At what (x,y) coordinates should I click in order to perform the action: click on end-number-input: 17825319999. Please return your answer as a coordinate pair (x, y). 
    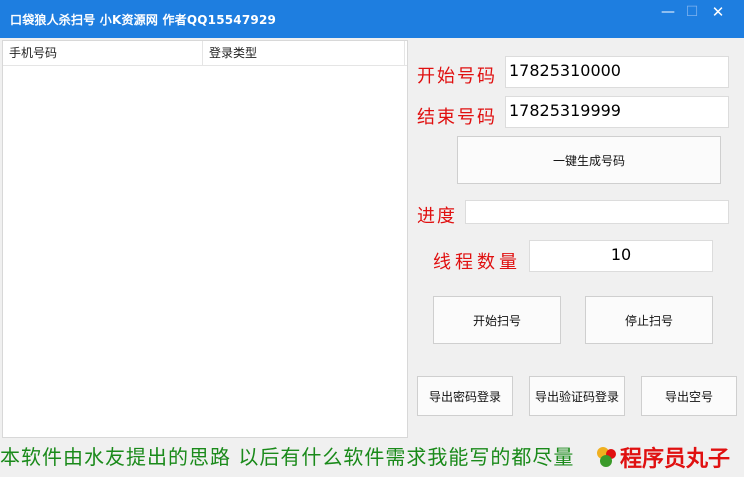
    Looking at the image, I should click on (617, 112).